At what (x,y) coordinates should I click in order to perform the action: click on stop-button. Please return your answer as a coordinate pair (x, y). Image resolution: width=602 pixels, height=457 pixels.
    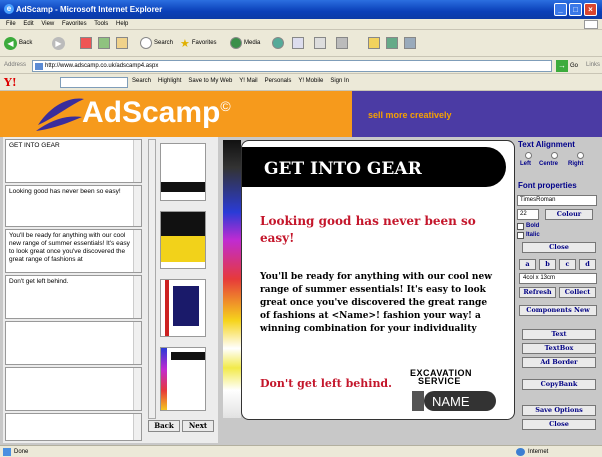
    Looking at the image, I should click on (86, 43).